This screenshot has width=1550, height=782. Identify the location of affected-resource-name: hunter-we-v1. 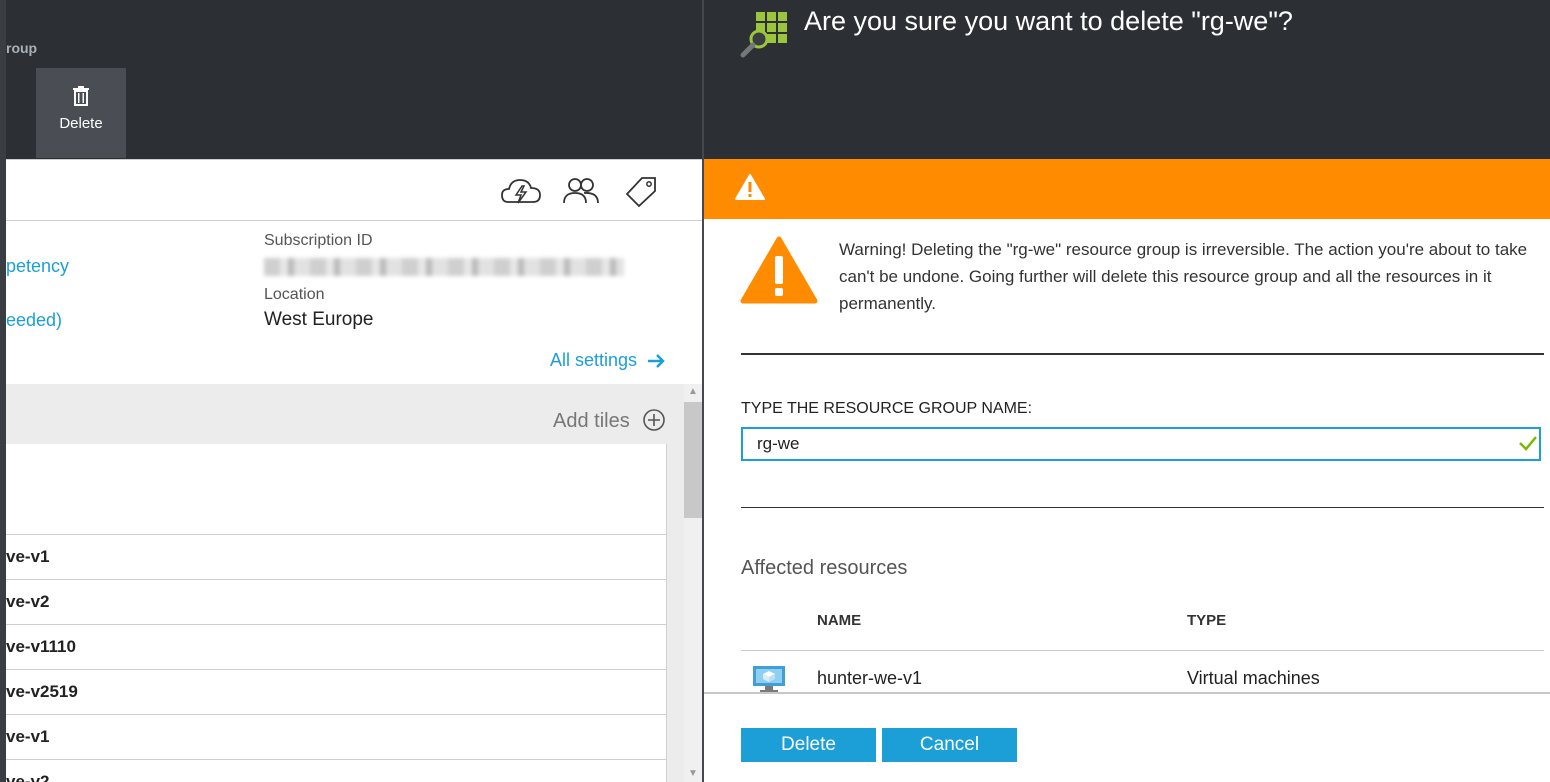
(870, 678).